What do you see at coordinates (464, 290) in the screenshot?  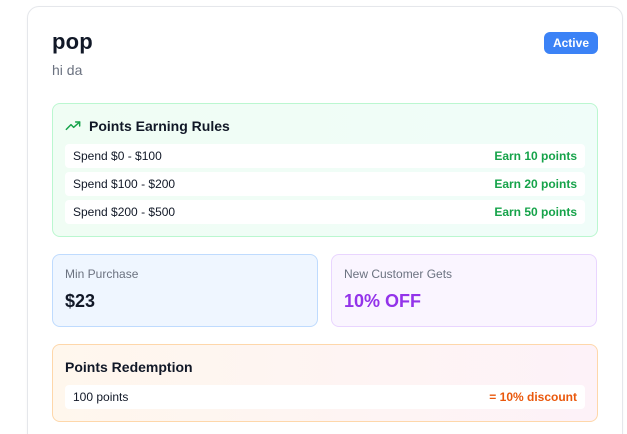 I see `new-customer-stat: New Customer Gets 10% OFF` at bounding box center [464, 290].